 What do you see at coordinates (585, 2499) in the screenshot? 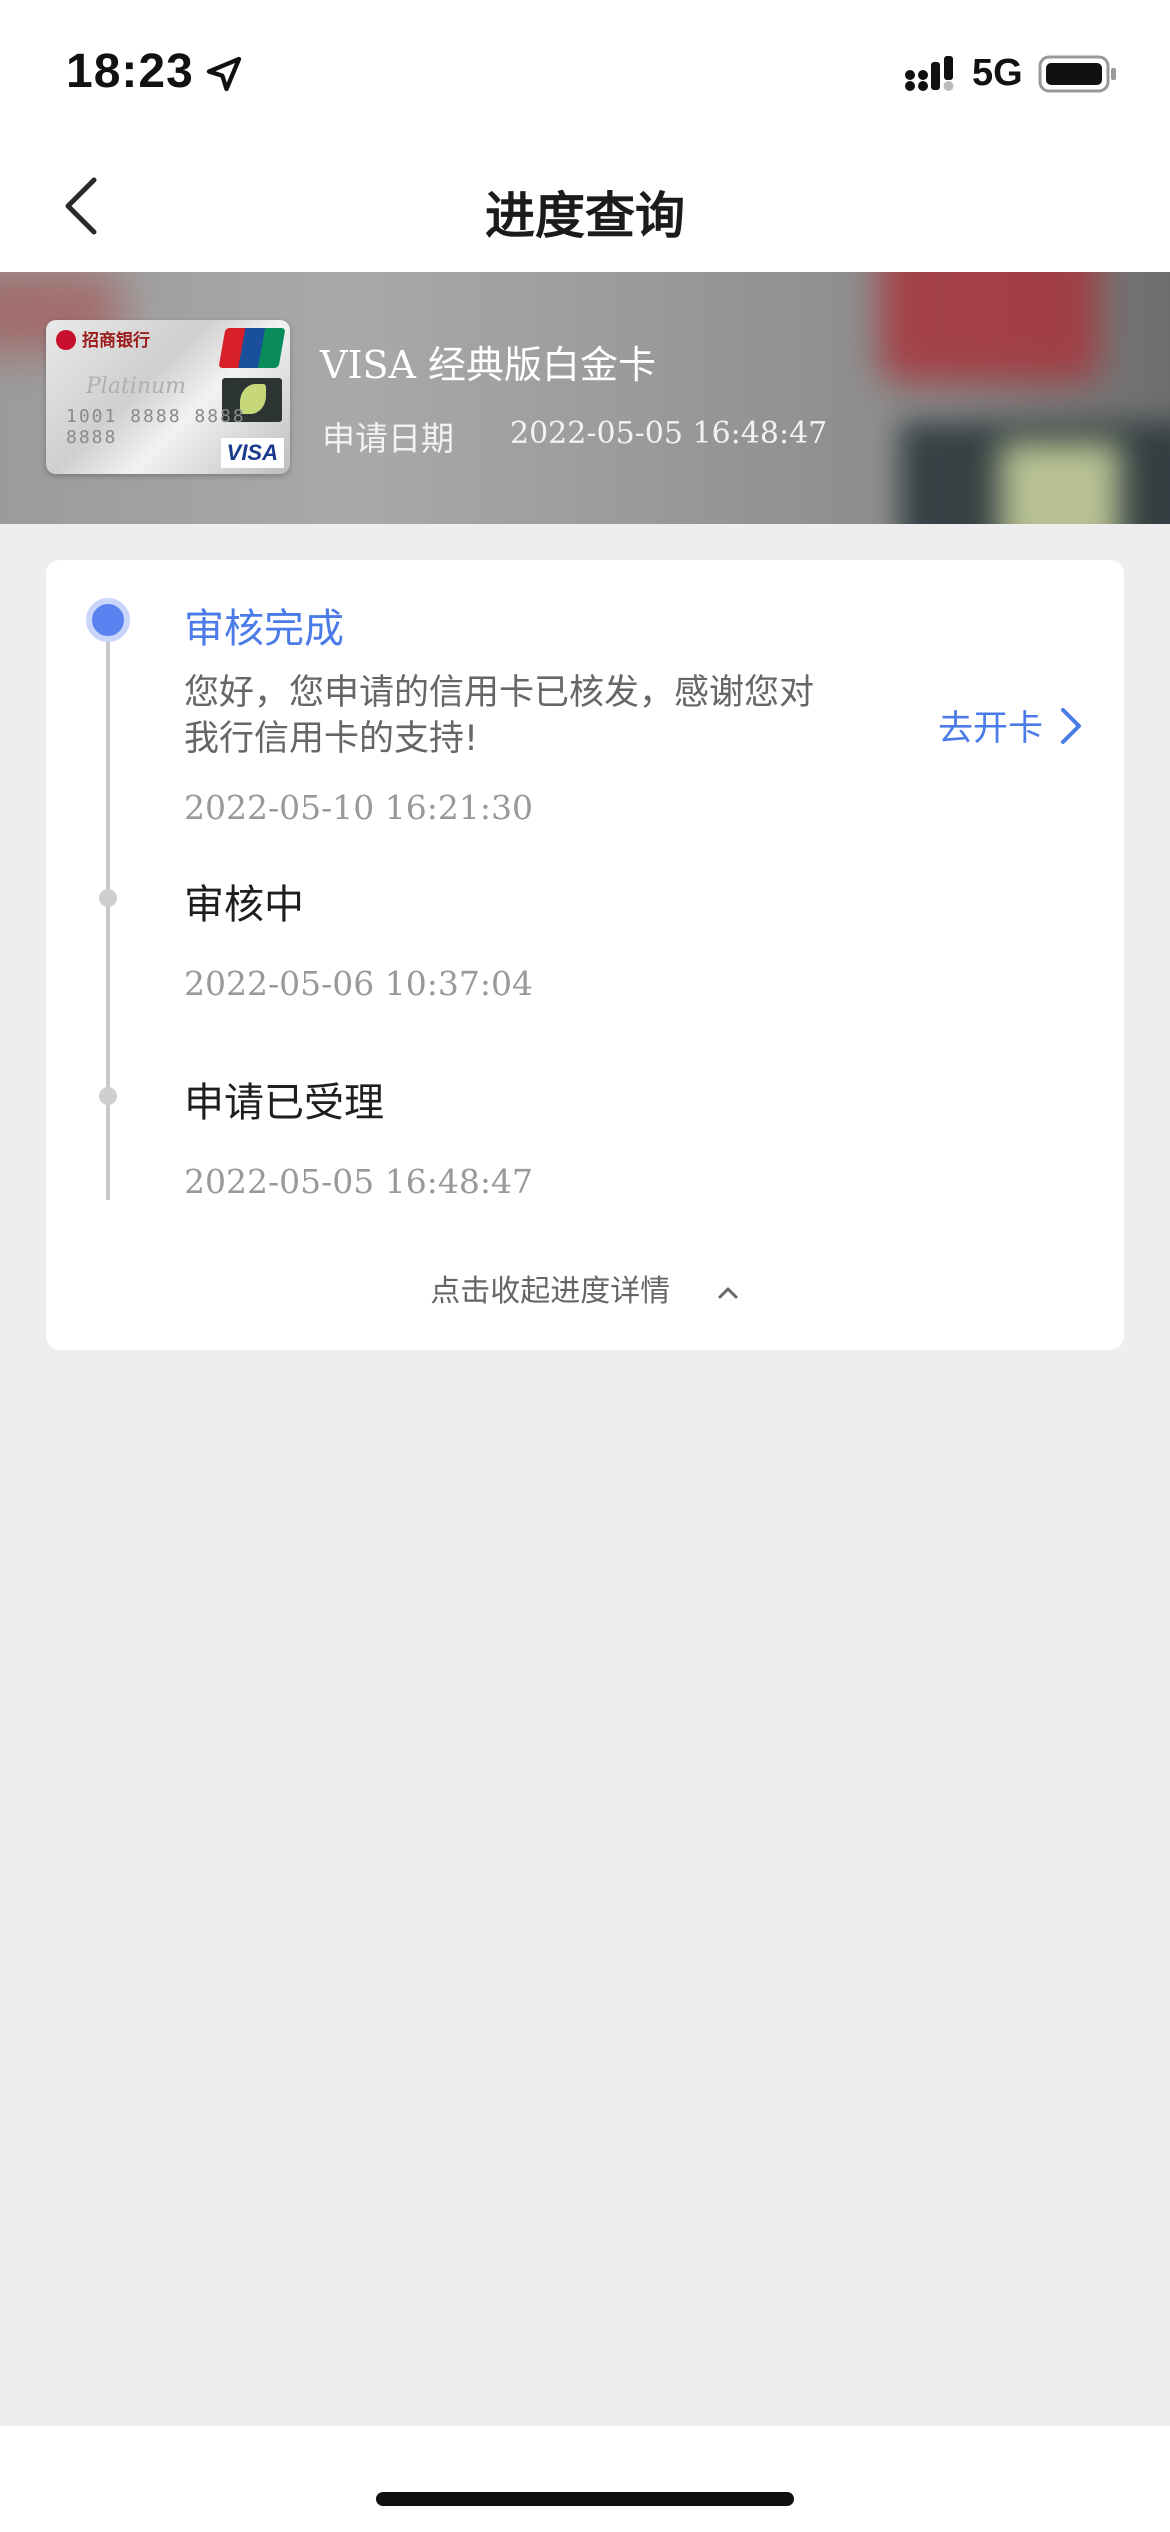
I see `home-indicator` at bounding box center [585, 2499].